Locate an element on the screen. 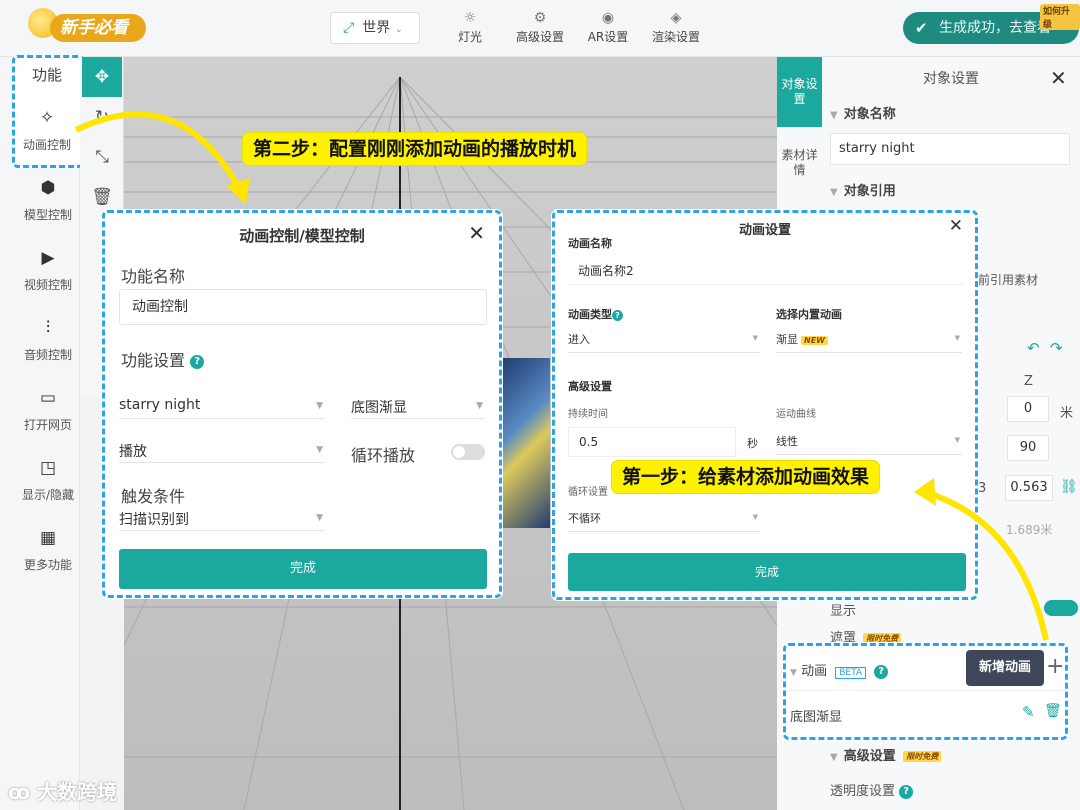 The width and height of the screenshot is (1080, 810). step1-callout: 第一步：给素材添加动画效果 is located at coordinates (746, 477).